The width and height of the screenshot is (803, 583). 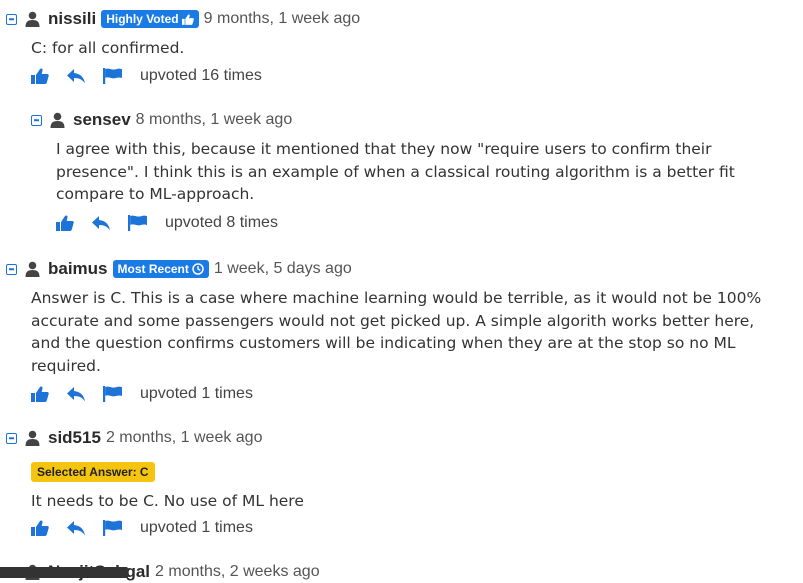 I want to click on most-recent-badge: Most Recent, so click(x=160, y=269).